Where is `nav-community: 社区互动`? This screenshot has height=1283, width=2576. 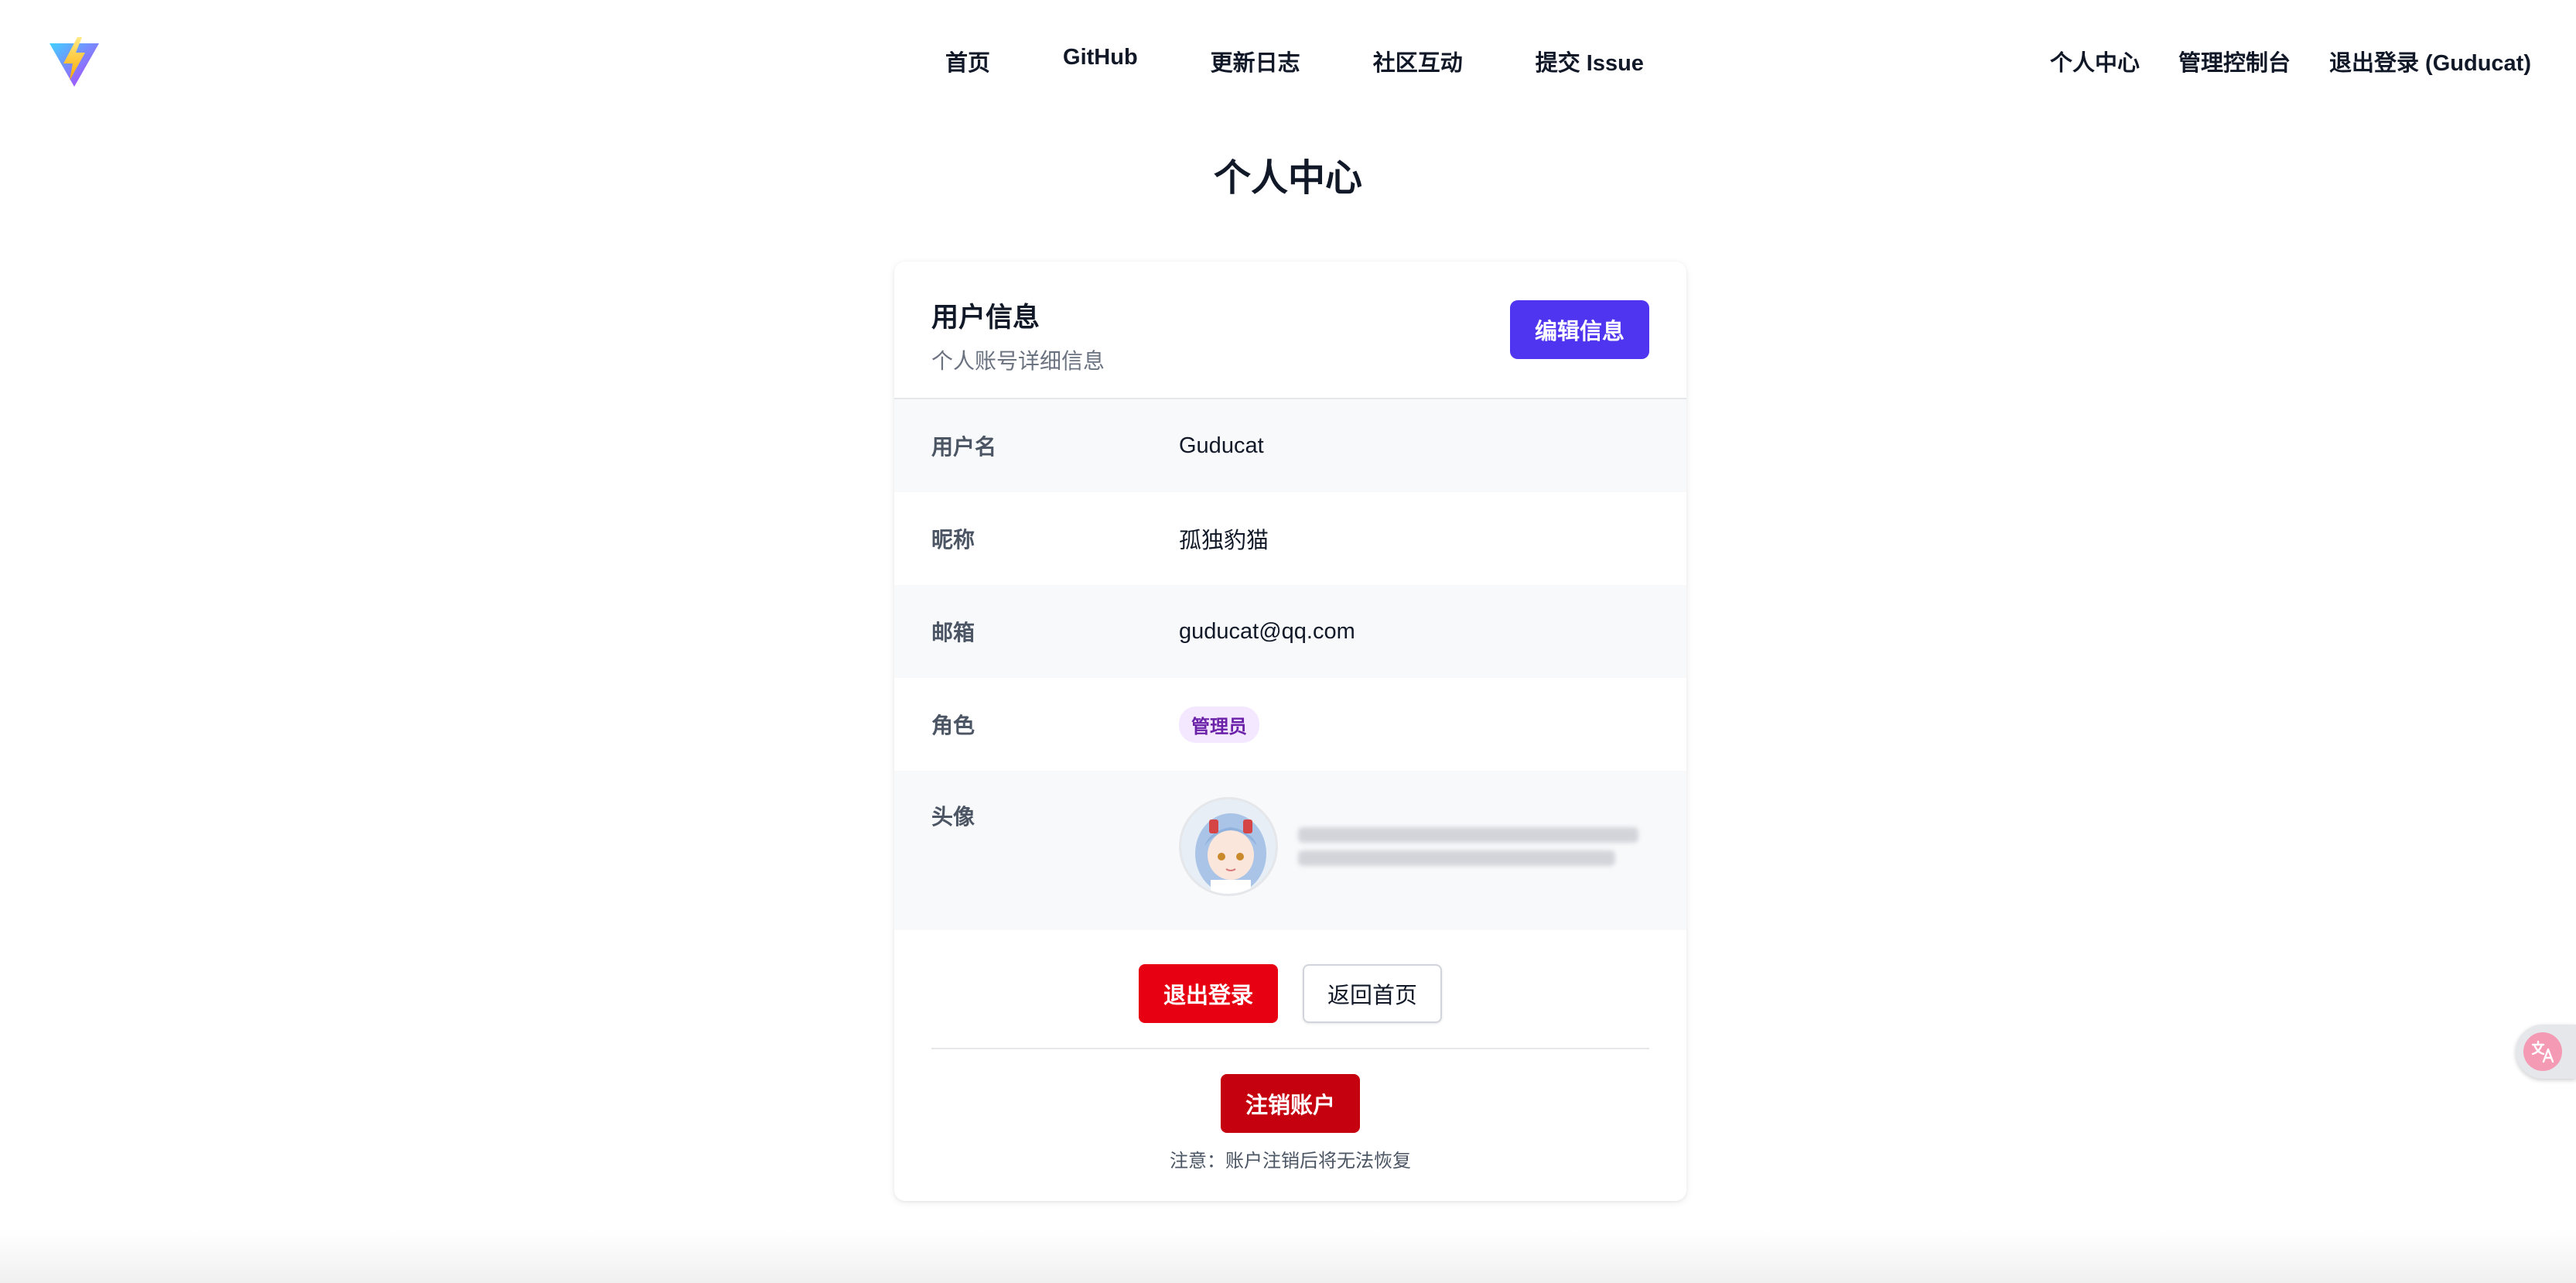 nav-community: 社区互动 is located at coordinates (1418, 61).